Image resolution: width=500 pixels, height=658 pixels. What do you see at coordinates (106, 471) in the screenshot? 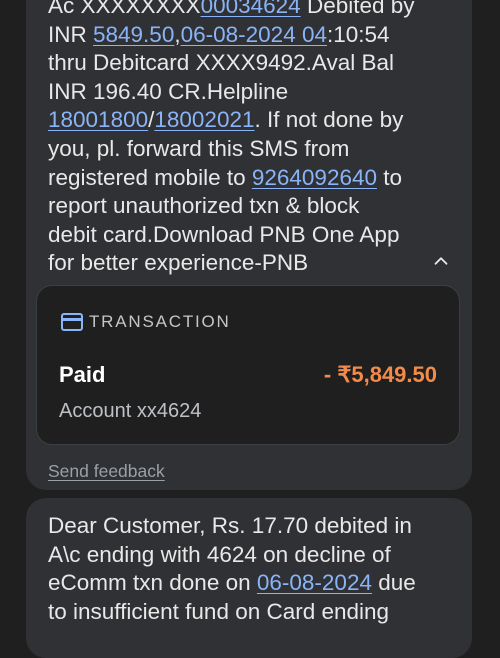
I see `send-feedback-link: Send feedback` at bounding box center [106, 471].